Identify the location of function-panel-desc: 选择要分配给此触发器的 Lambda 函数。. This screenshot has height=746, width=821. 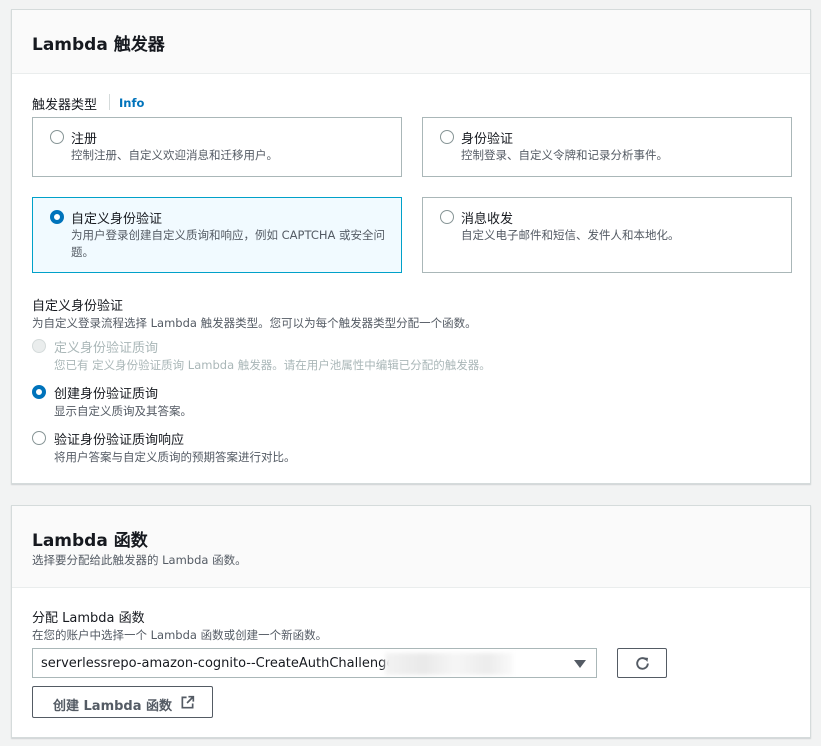
(139, 560).